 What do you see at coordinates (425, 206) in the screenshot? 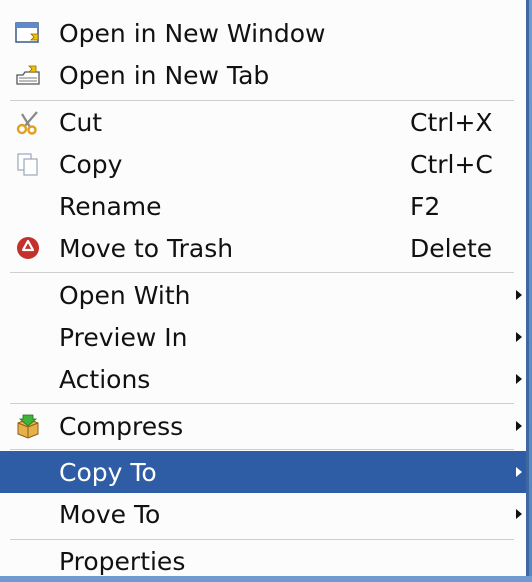
I see `shortcut-label: F2` at bounding box center [425, 206].